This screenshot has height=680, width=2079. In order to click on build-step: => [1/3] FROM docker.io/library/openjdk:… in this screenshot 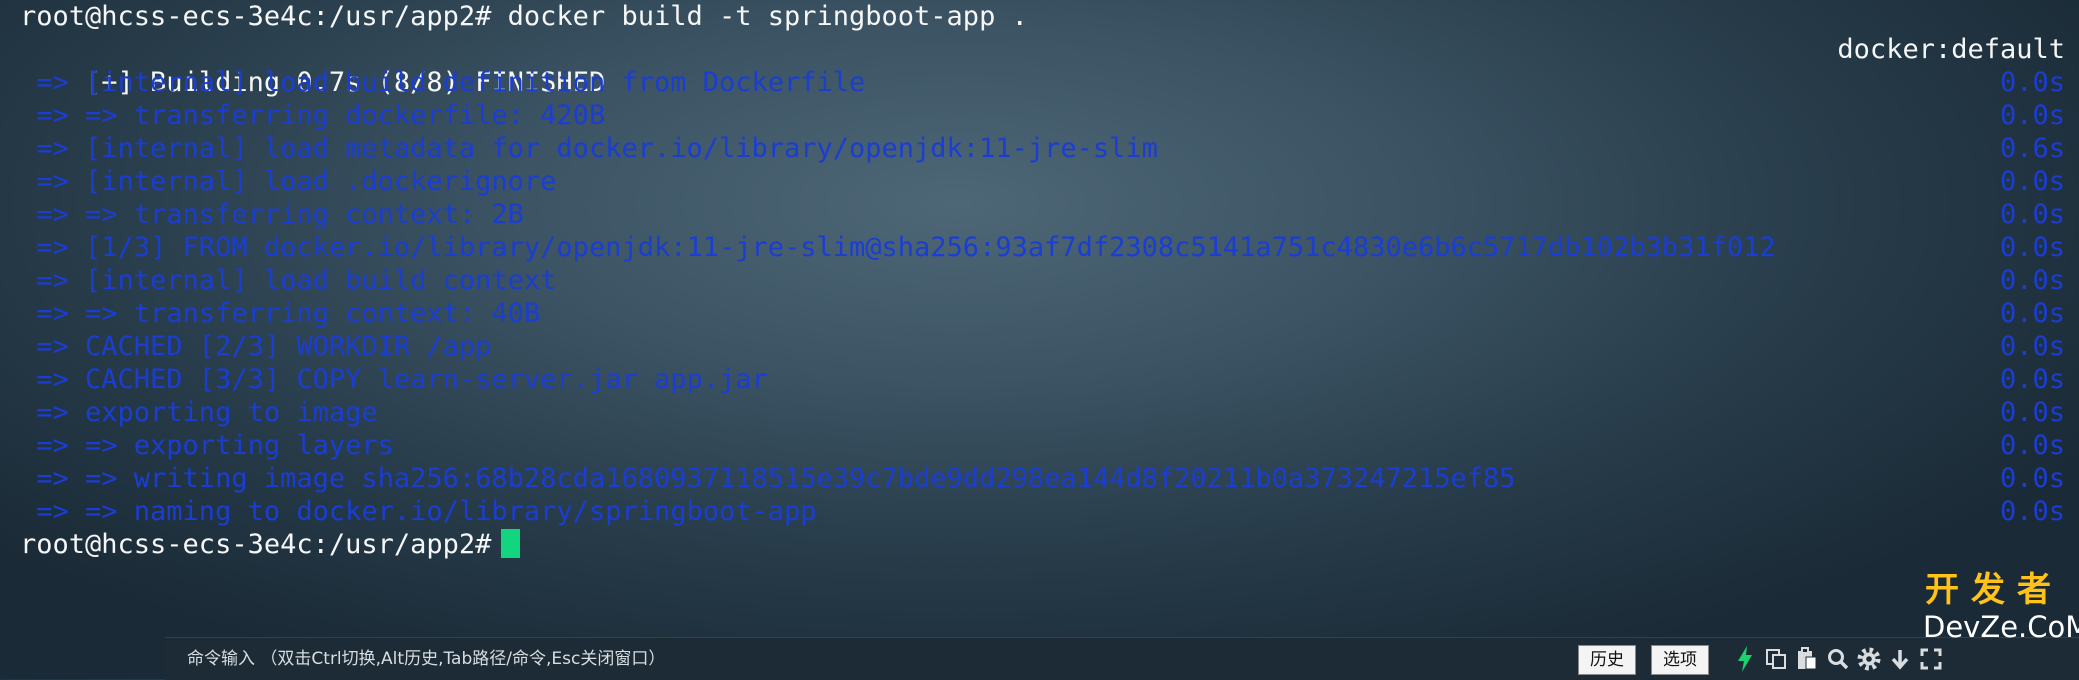, I will do `click(1049, 247)`.